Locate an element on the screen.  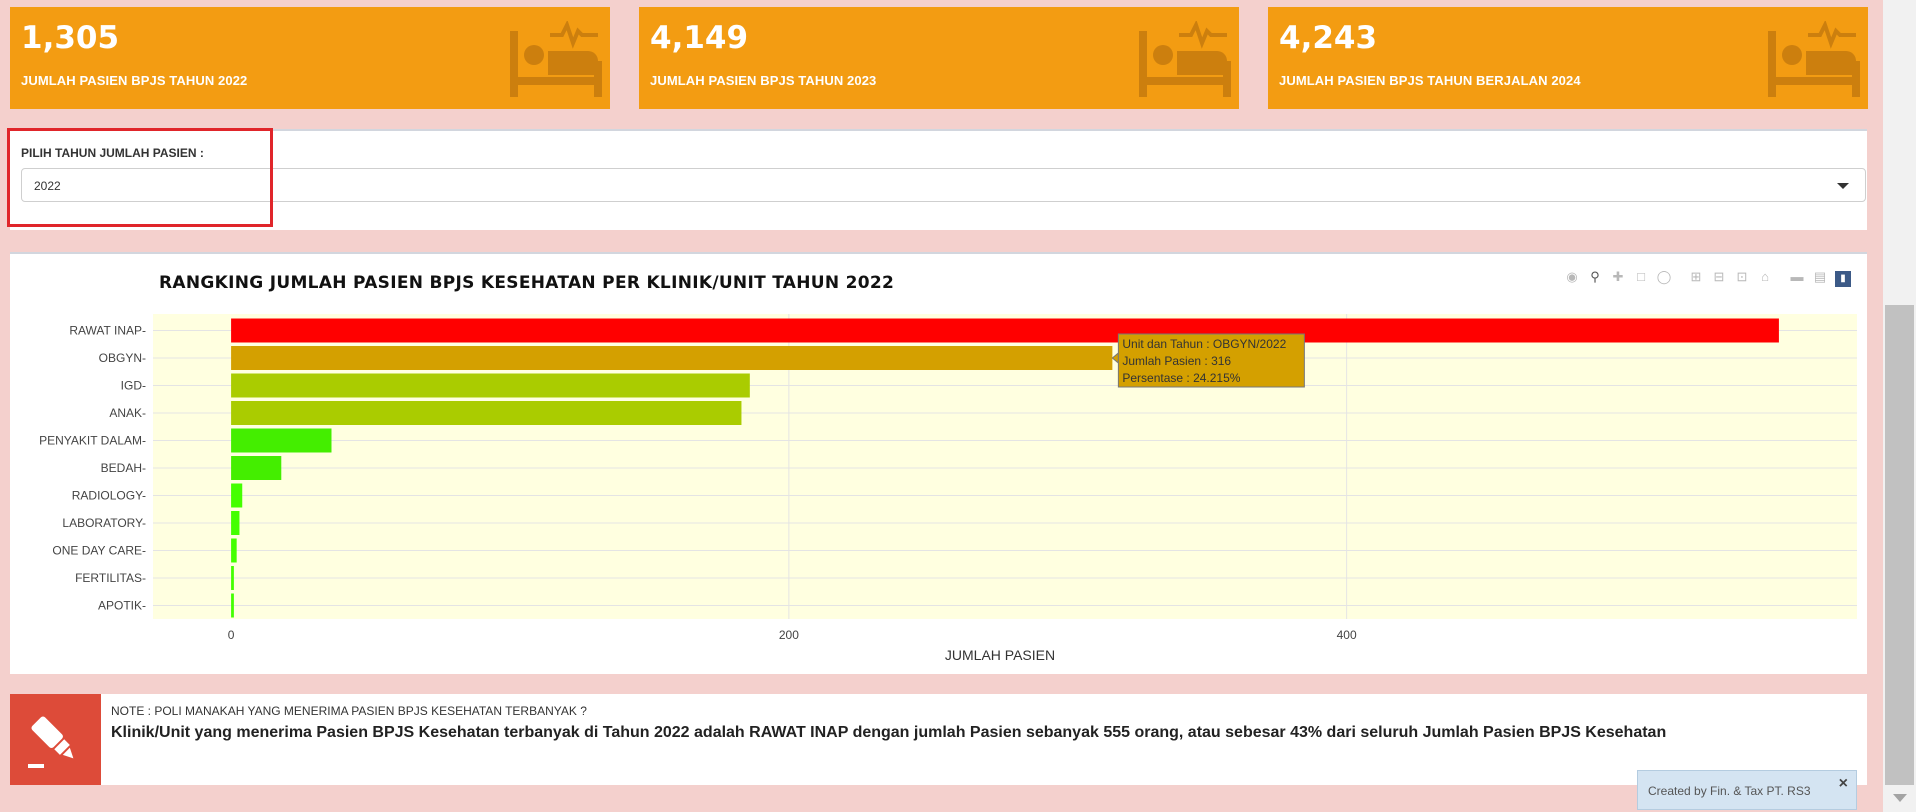
value-box-2023: 4,149 JUMLAH PASIEN BPJS TAHUN 2023 is located at coordinates (939, 58).